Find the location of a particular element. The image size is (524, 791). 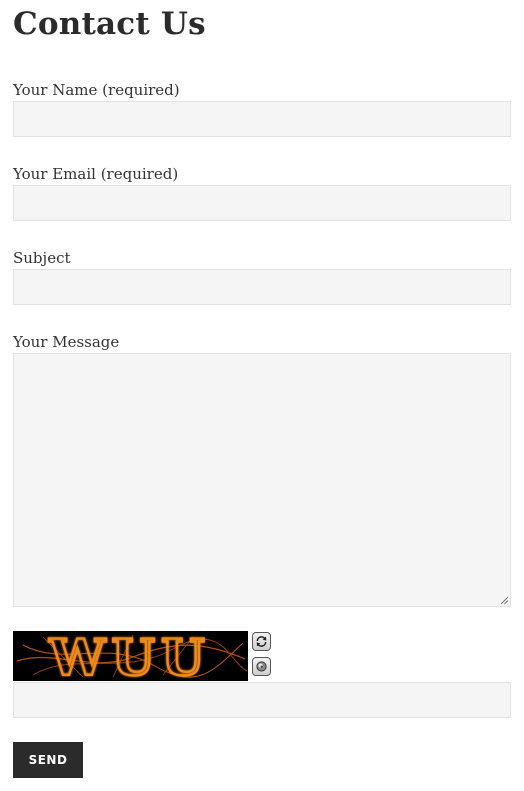

send-button: SEND is located at coordinates (48, 760).